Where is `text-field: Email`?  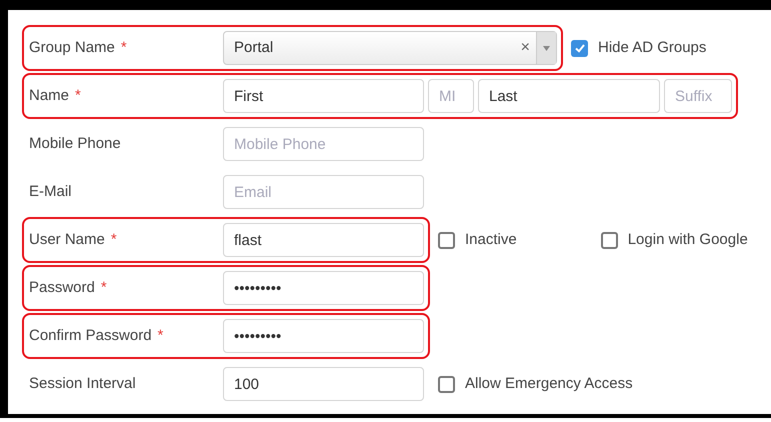 text-field: Email is located at coordinates (323, 192).